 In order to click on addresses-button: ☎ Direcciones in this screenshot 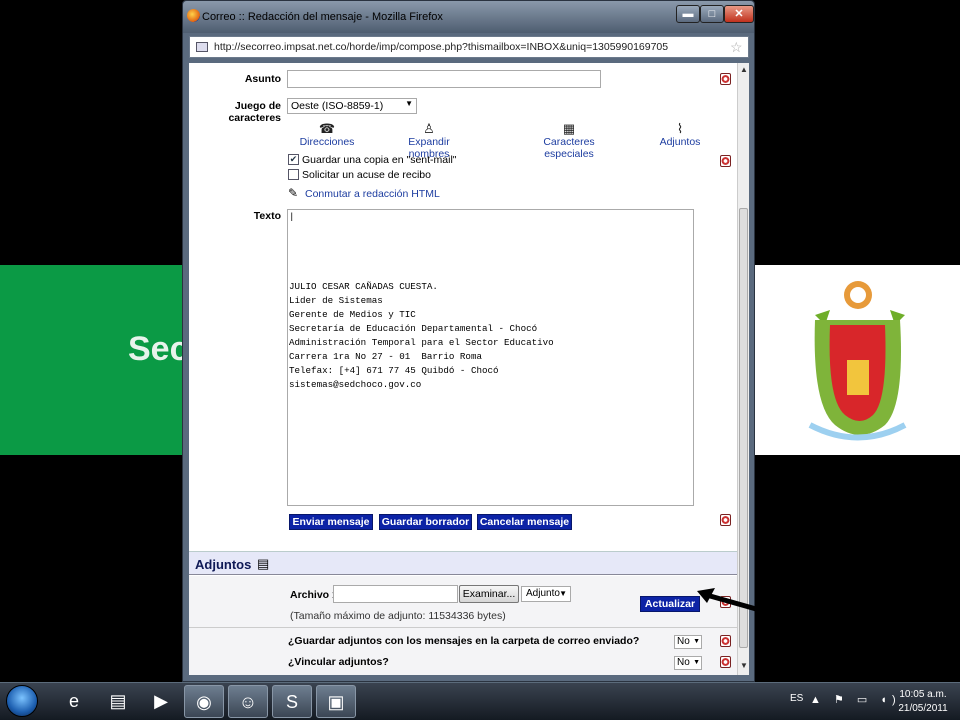, I will do `click(327, 134)`.